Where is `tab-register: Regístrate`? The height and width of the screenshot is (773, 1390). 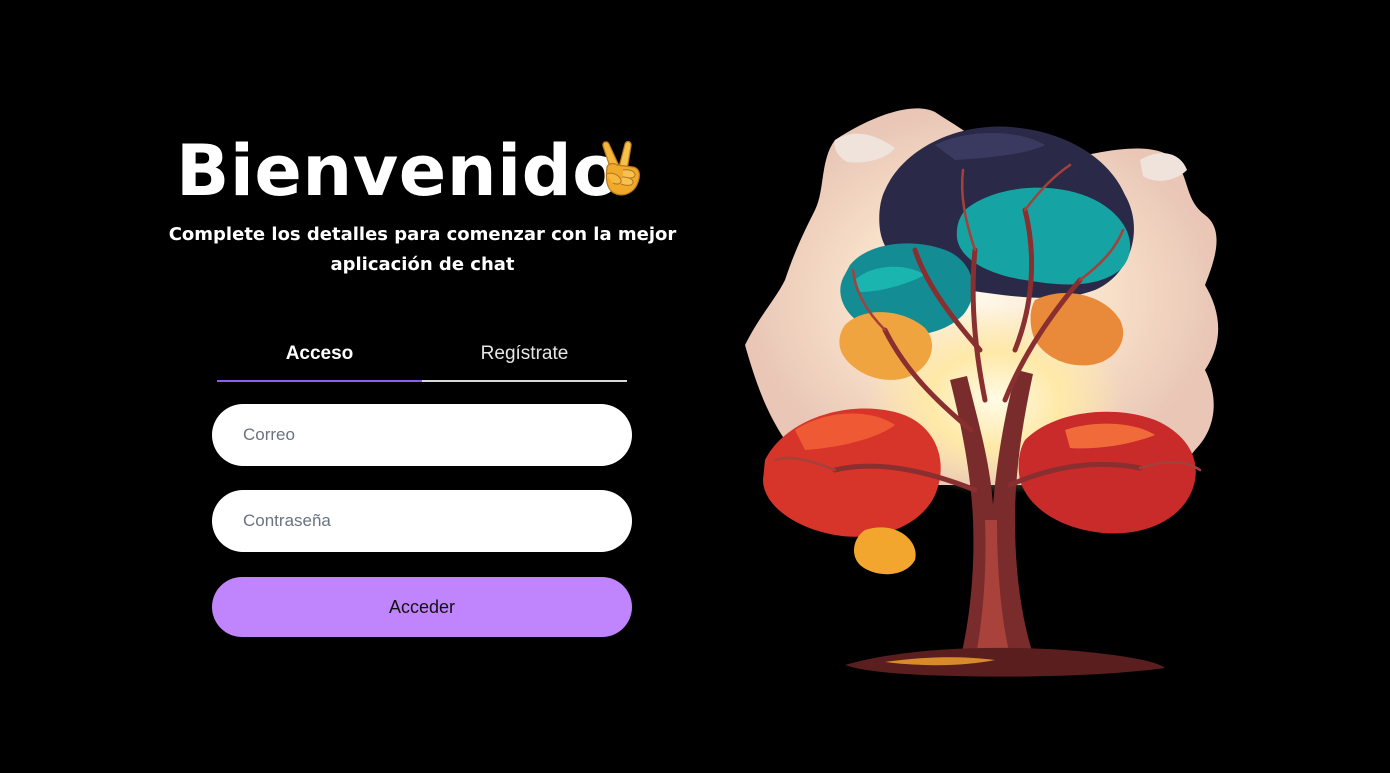
tab-register: Regístrate is located at coordinates (524, 355).